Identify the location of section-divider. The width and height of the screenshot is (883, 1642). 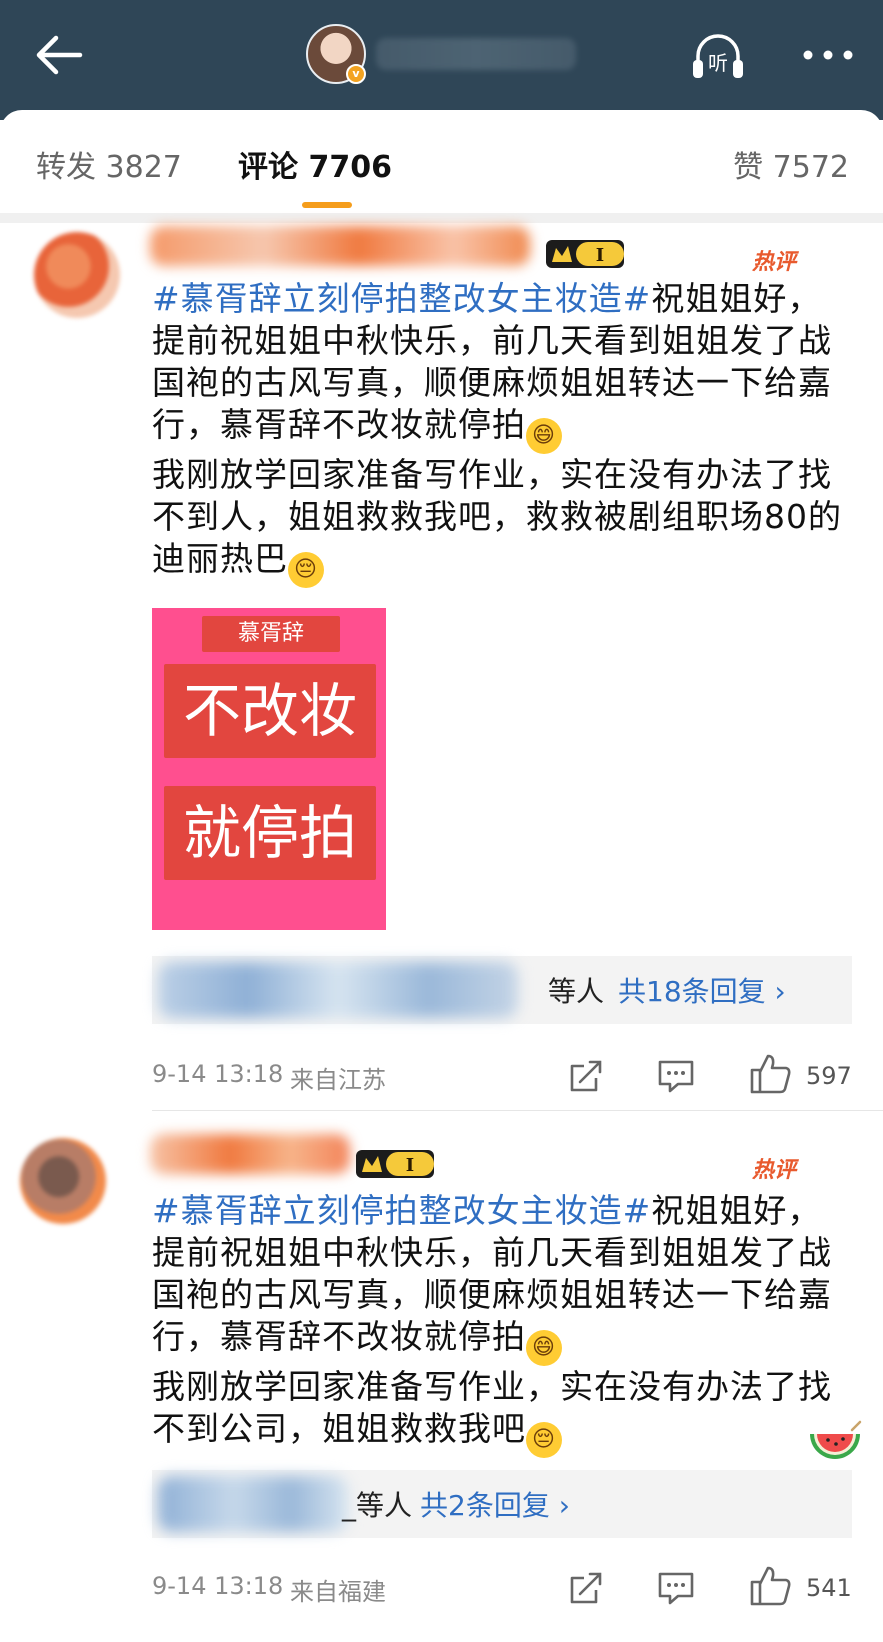
(441, 218).